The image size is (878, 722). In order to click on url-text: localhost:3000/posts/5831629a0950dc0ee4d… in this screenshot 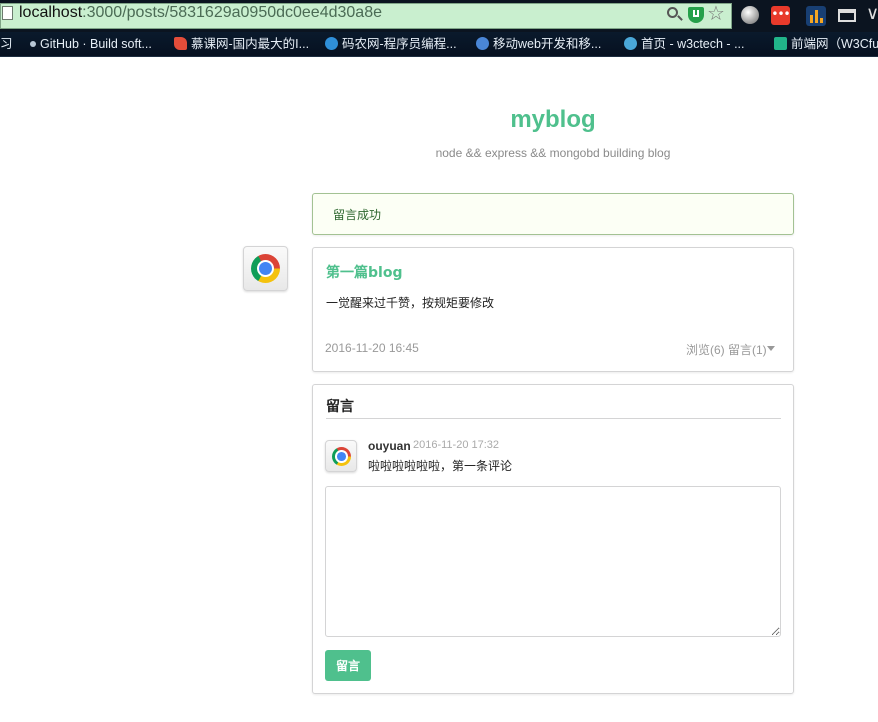, I will do `click(200, 13)`.